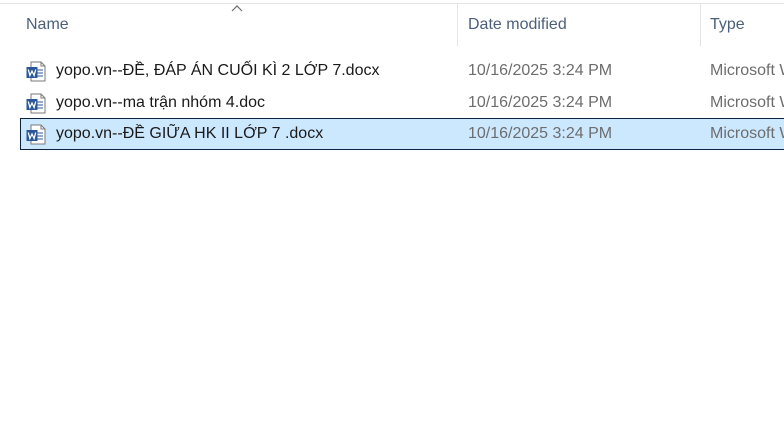 The width and height of the screenshot is (784, 431). I want to click on file-type: Microsoft Word 97 - 2003 Document, so click(747, 102).